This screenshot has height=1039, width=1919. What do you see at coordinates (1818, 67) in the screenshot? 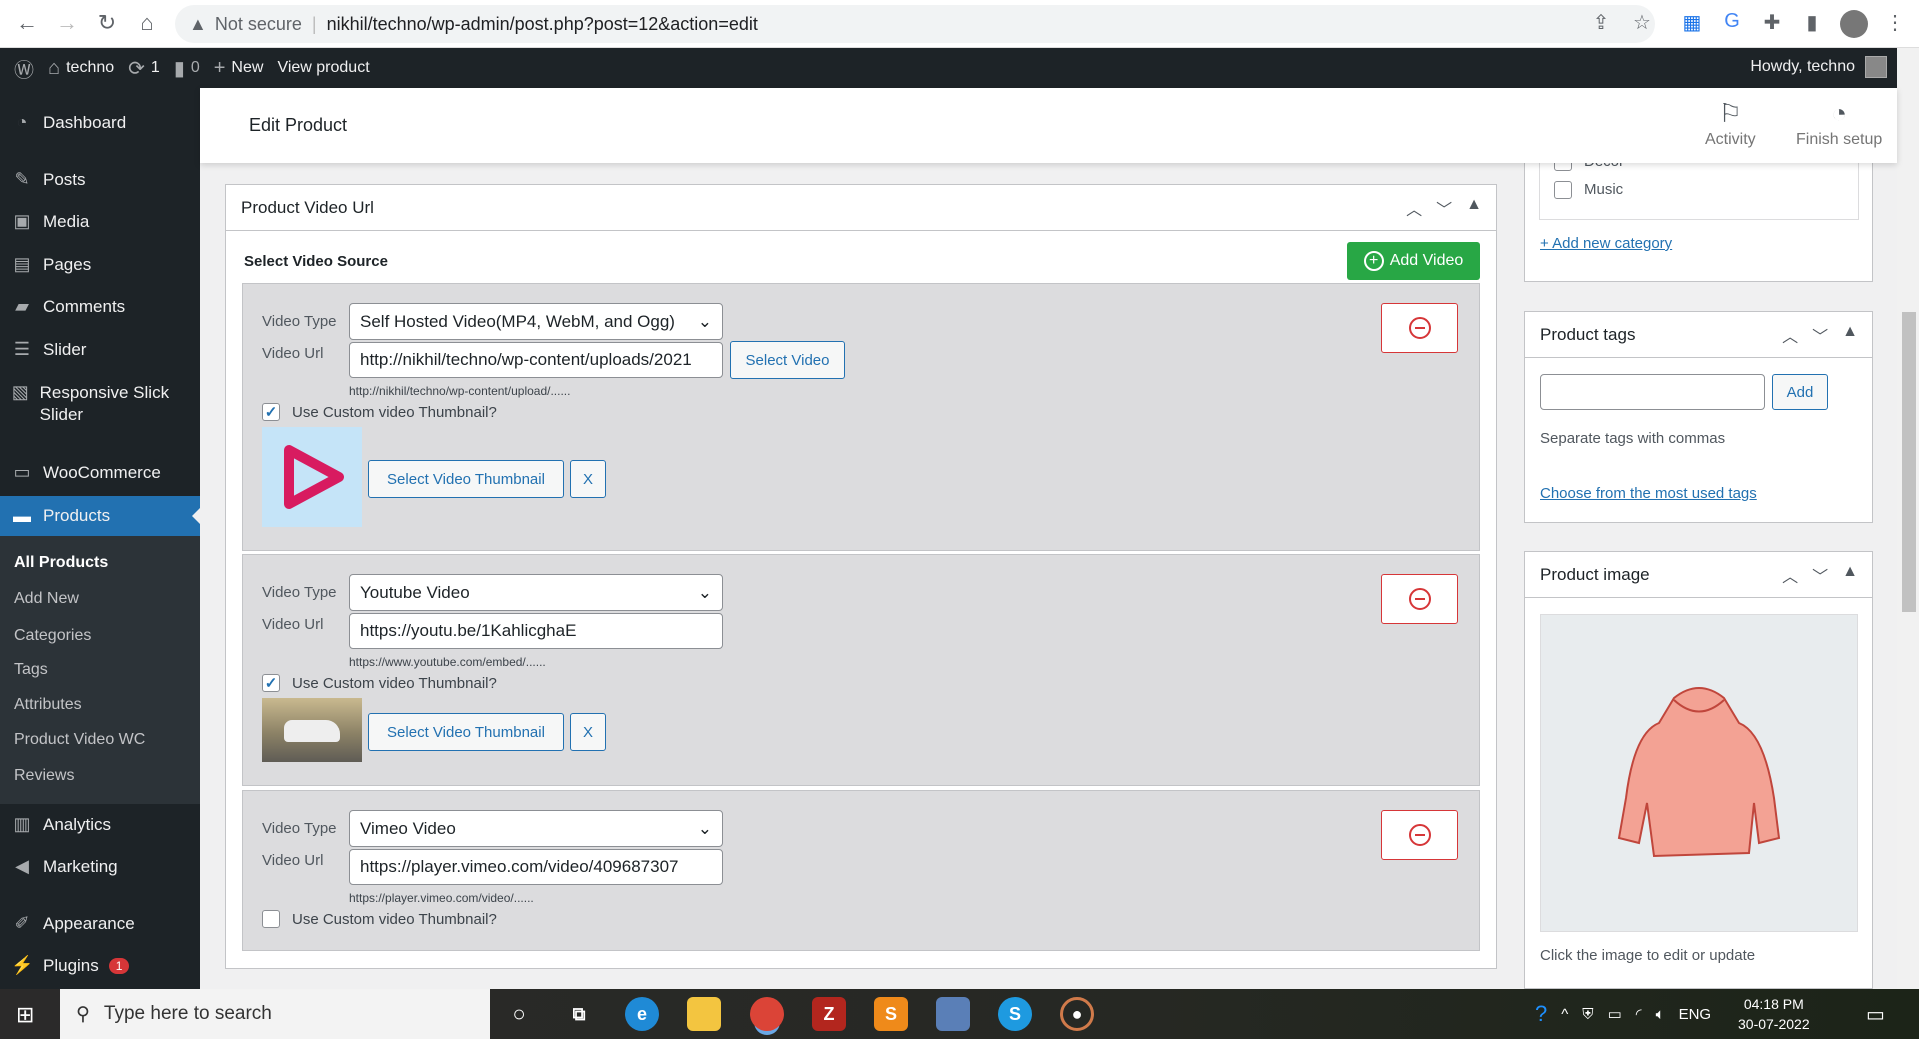
I see `account-menu: Howdy, techno` at bounding box center [1818, 67].